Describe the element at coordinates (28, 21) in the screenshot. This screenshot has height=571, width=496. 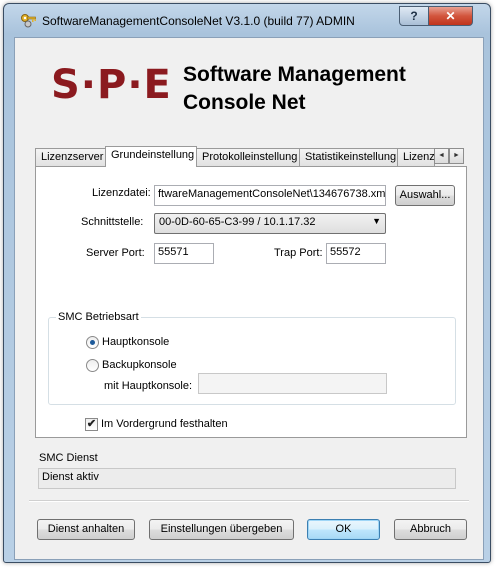
I see `keys-icon` at that location.